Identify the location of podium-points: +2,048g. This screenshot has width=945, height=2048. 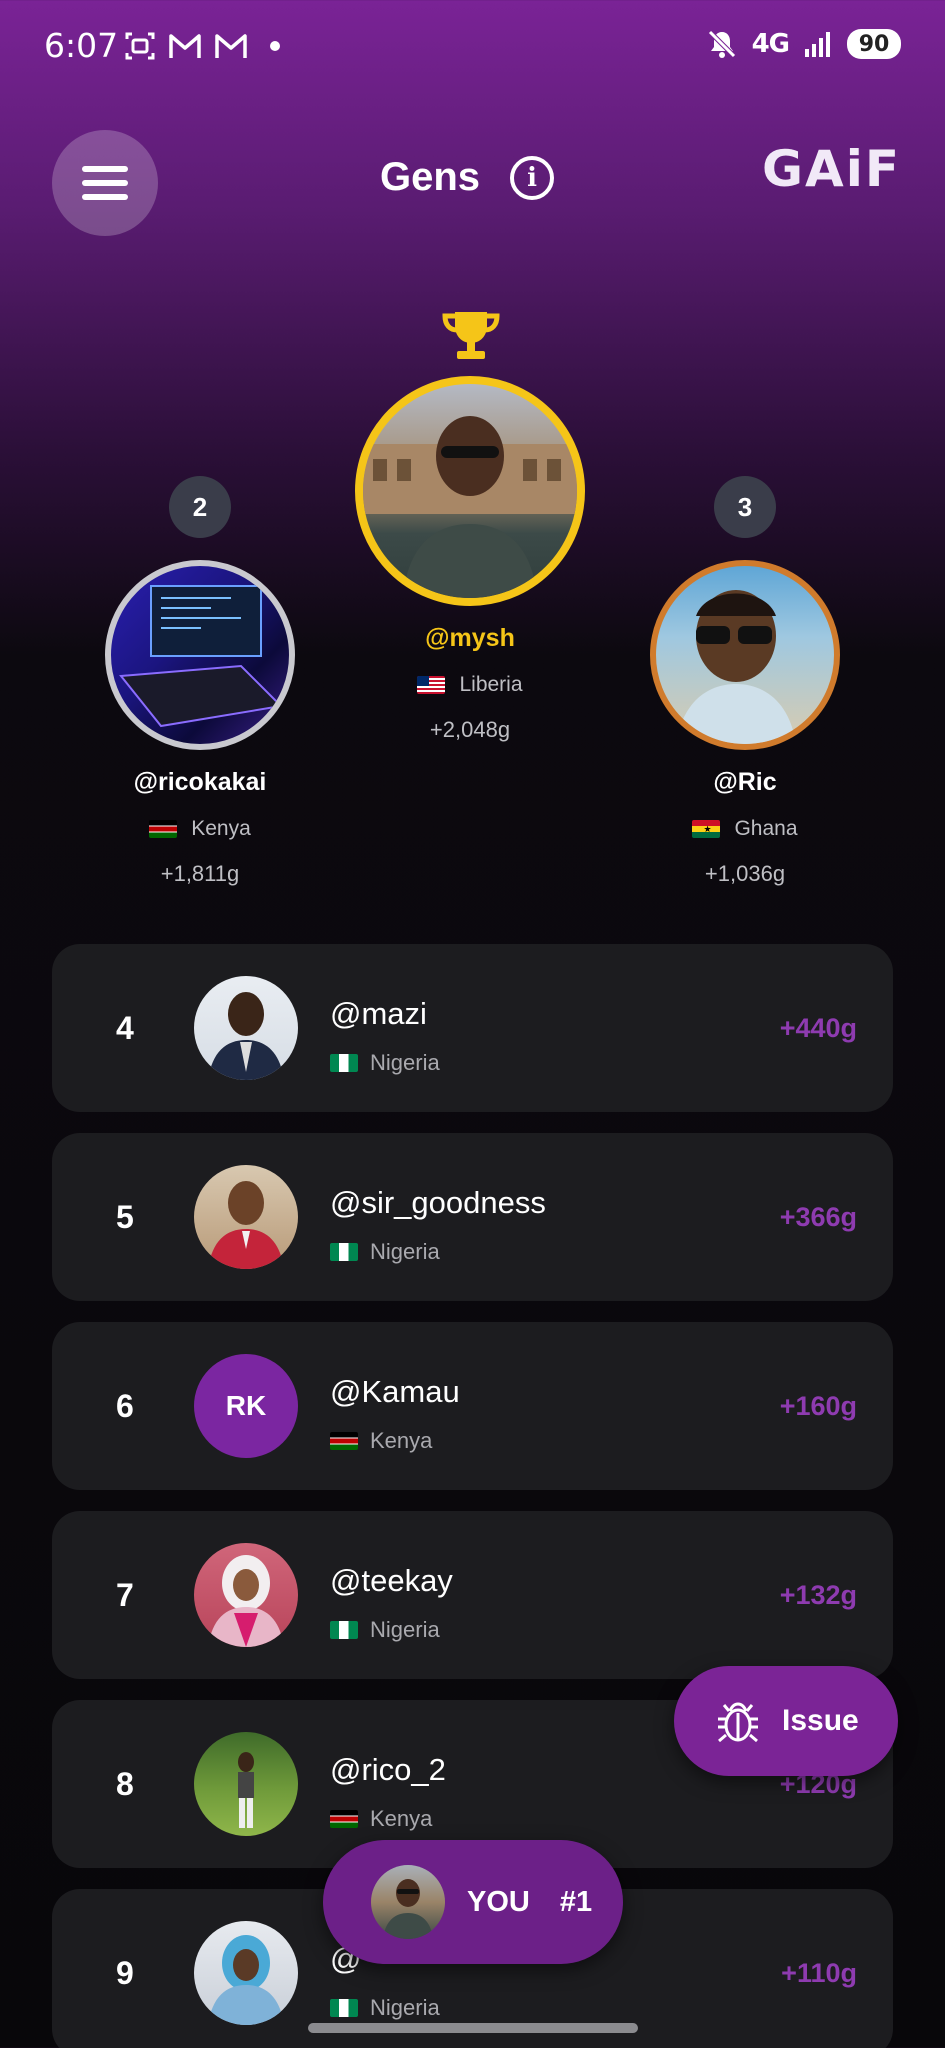
(470, 729).